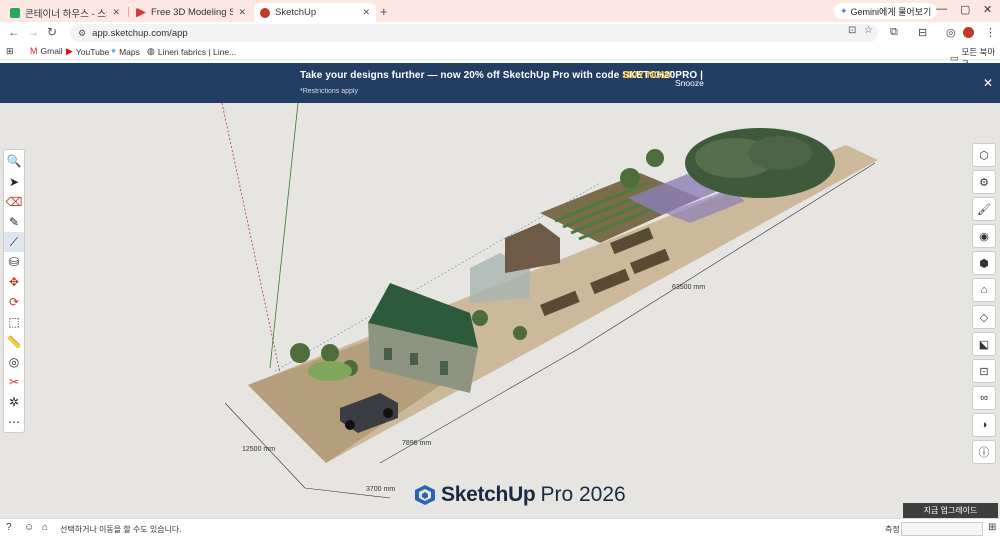  Describe the element at coordinates (474, 33) in the screenshot. I see `address-bar: ⚙ app.sketchup.com/app` at that location.